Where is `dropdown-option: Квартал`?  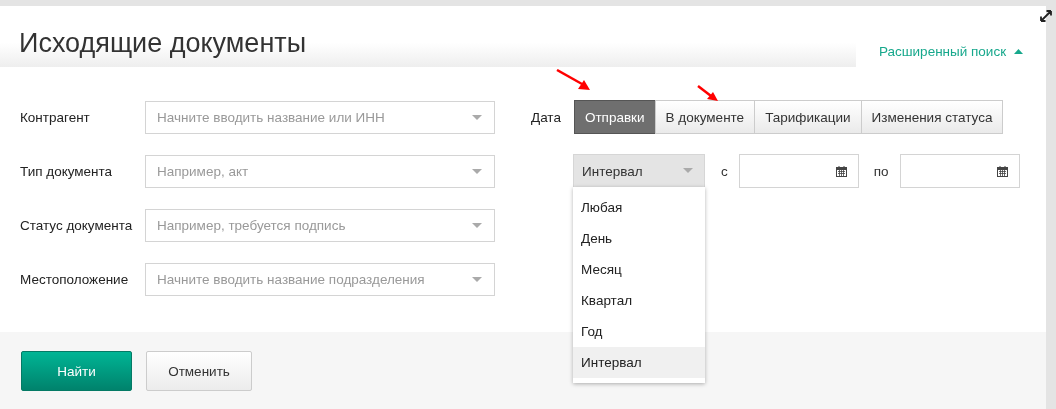
dropdown-option: Квартал is located at coordinates (639, 300).